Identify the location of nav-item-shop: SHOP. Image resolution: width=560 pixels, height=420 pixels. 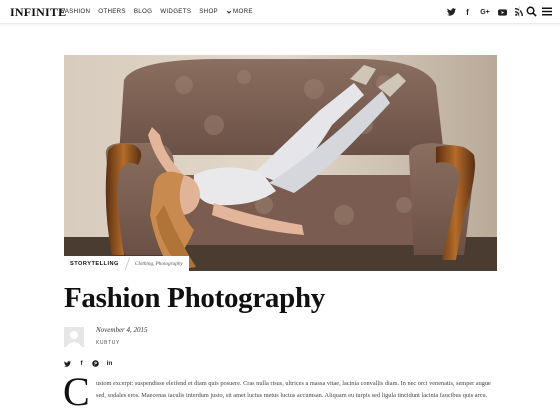
(208, 11).